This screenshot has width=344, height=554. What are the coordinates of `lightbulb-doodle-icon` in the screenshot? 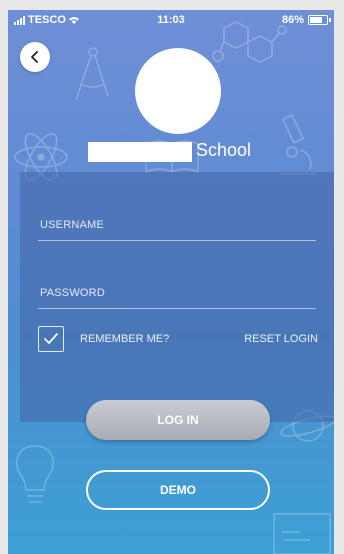 It's located at (35, 474).